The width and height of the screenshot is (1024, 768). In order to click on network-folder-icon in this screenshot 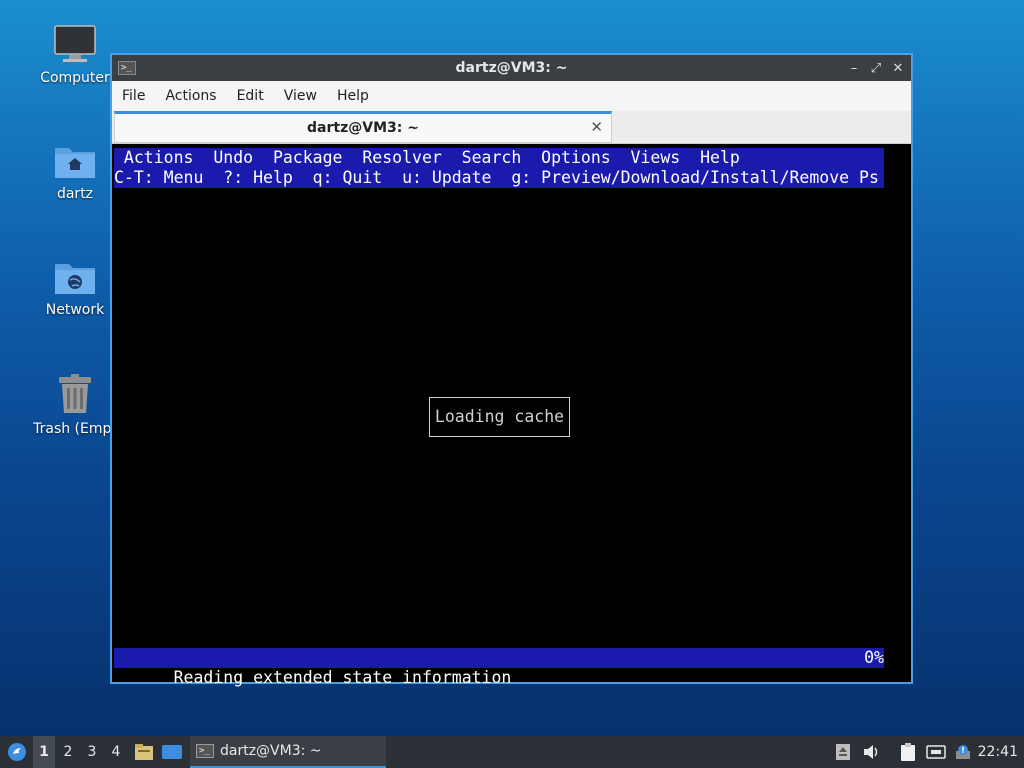, I will do `click(75, 279)`.